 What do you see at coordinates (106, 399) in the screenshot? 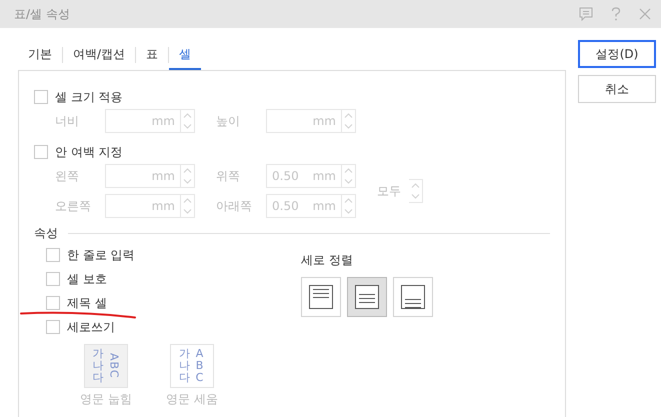
I see `option-label: 영문 눕힘` at bounding box center [106, 399].